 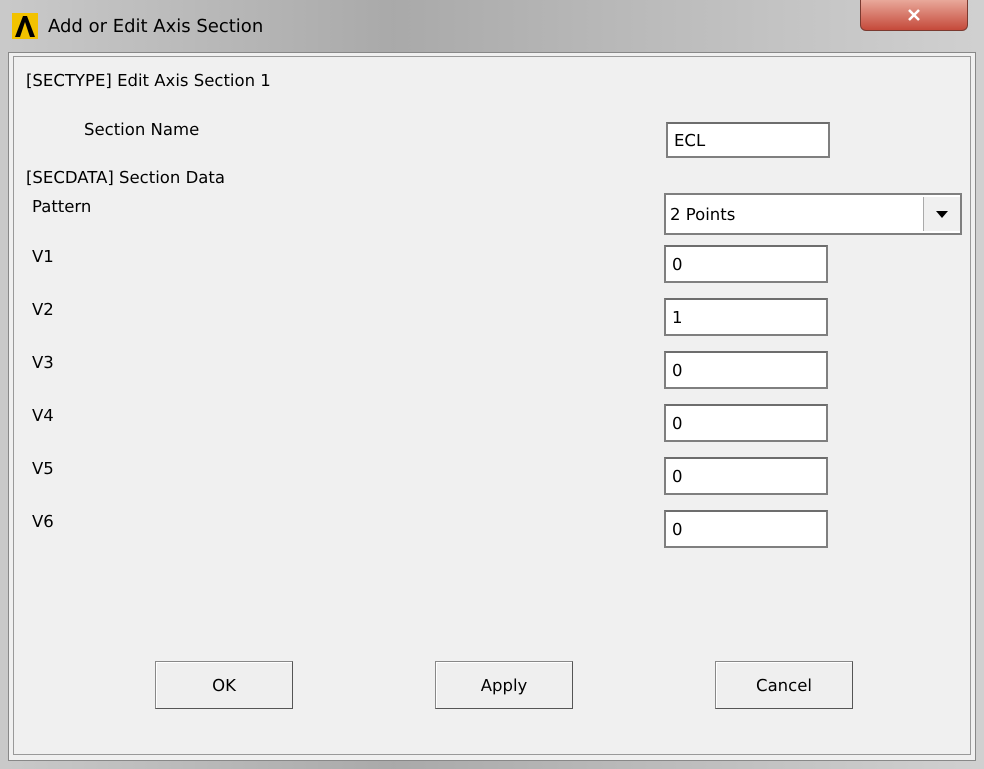 I want to click on field-label: V3, so click(x=43, y=362).